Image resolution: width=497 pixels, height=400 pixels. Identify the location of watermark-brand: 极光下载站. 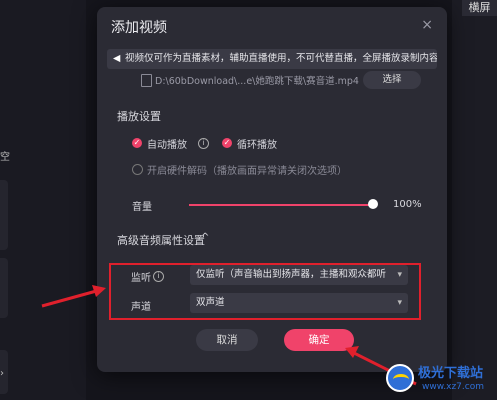
(451, 373).